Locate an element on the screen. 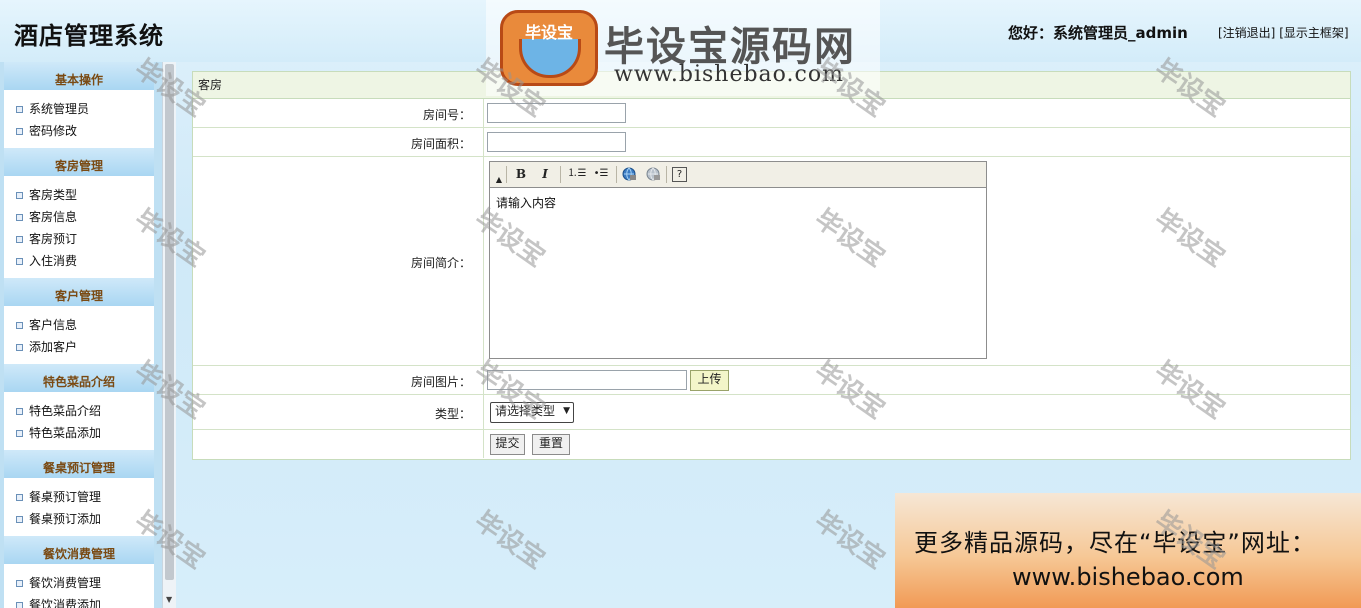 This screenshot has height=608, width=1361. sidebar-section-body: 餐饮消费管理餐饮消费添加 is located at coordinates (79, 586).